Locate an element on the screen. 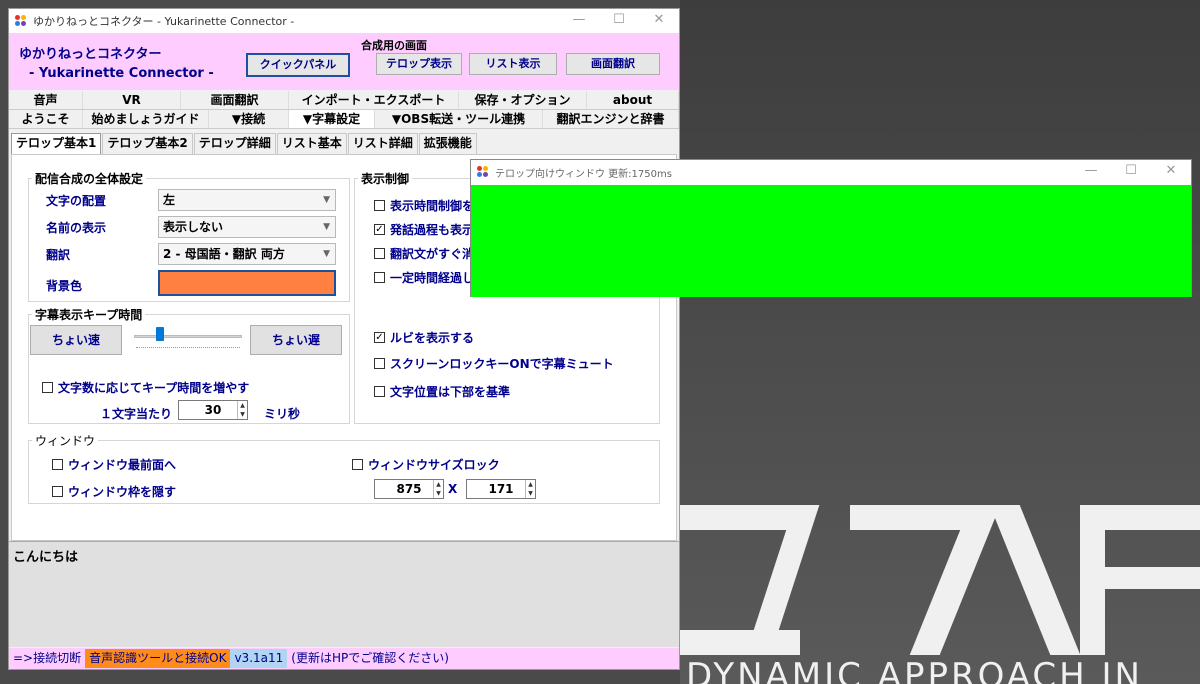 This screenshot has height=684, width=1200. display-item-label: 一定時間経過し is located at coordinates (432, 278).